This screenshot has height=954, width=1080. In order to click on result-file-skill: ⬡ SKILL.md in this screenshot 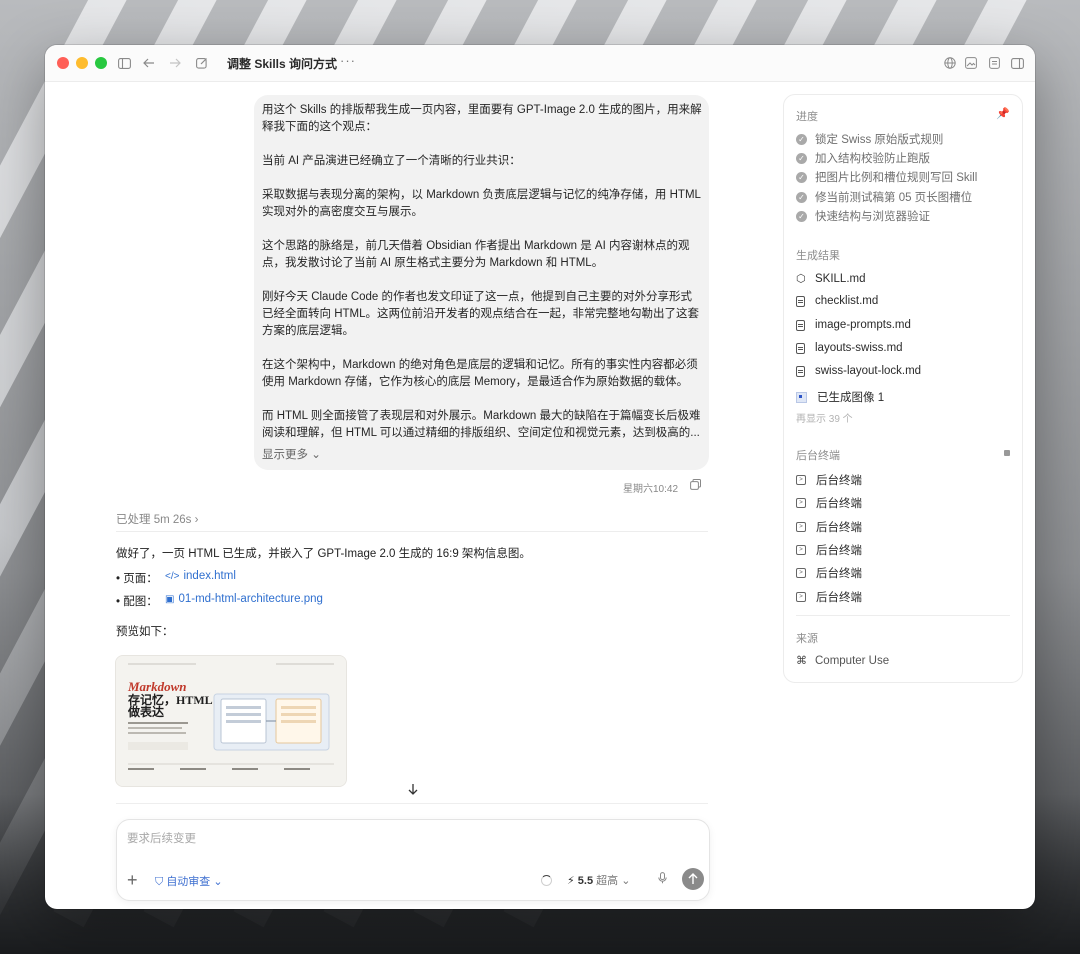, I will do `click(831, 279)`.